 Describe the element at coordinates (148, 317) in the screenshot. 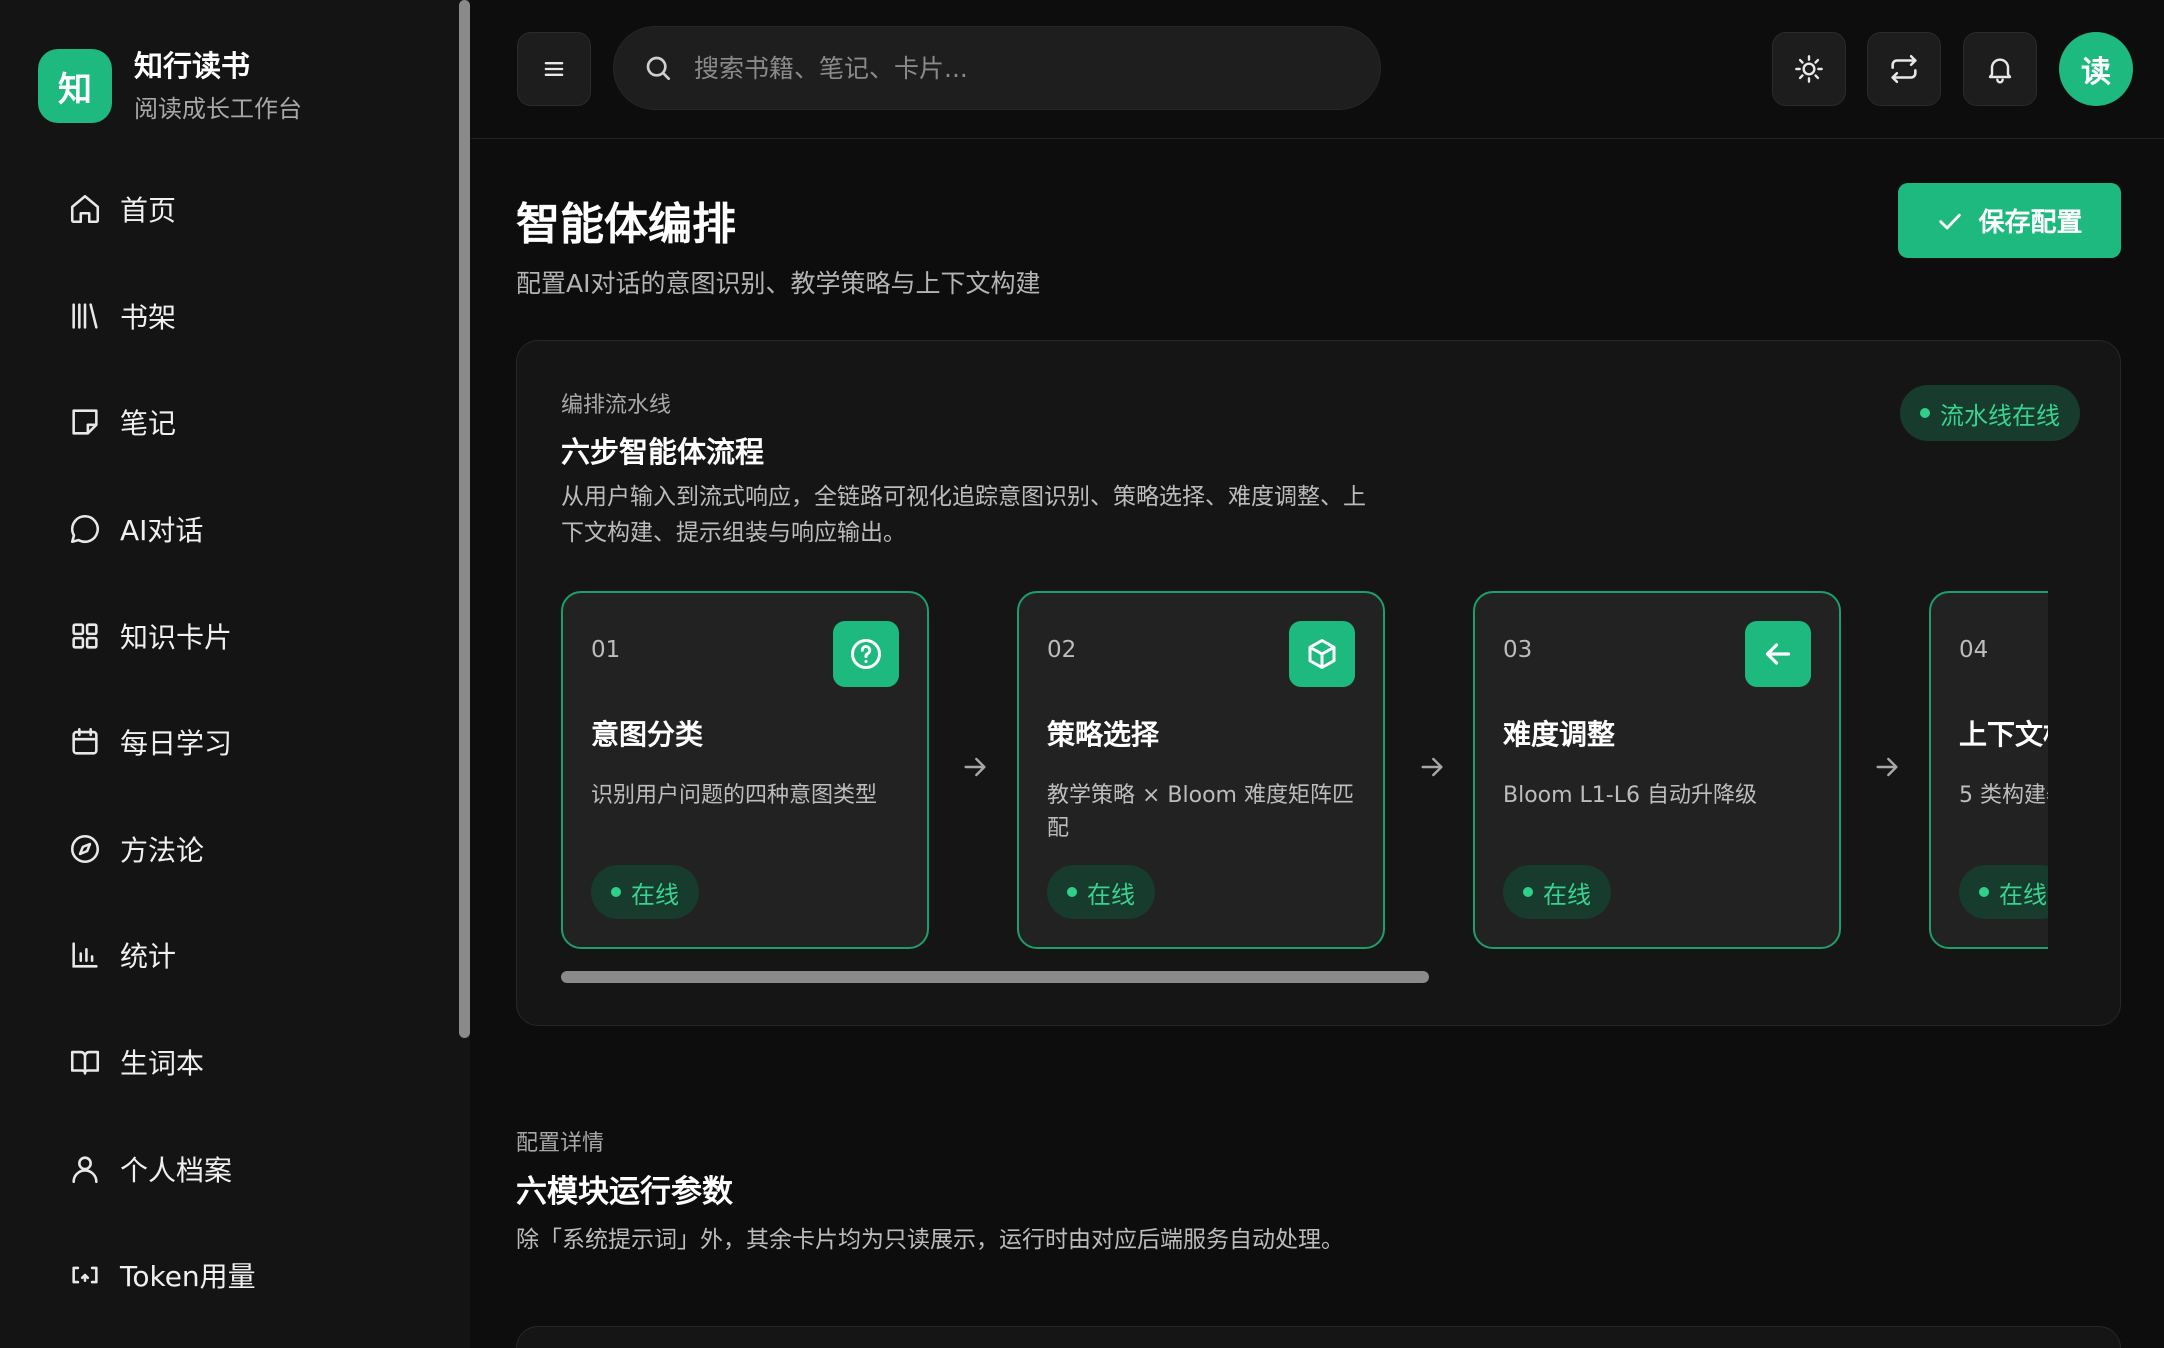

I see `sidebar-item-label: 书架` at that location.